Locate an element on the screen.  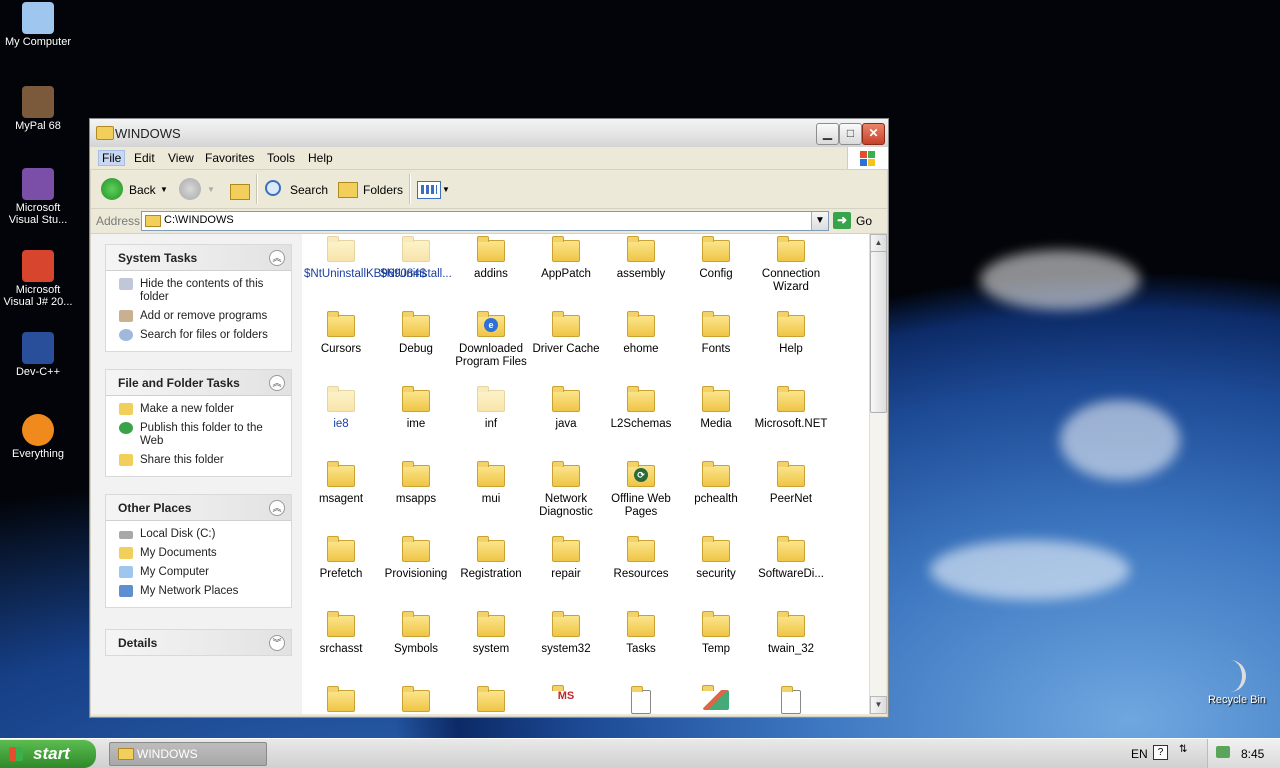
file-item: e Downloaded Program Files is located at coordinates (491, 339).